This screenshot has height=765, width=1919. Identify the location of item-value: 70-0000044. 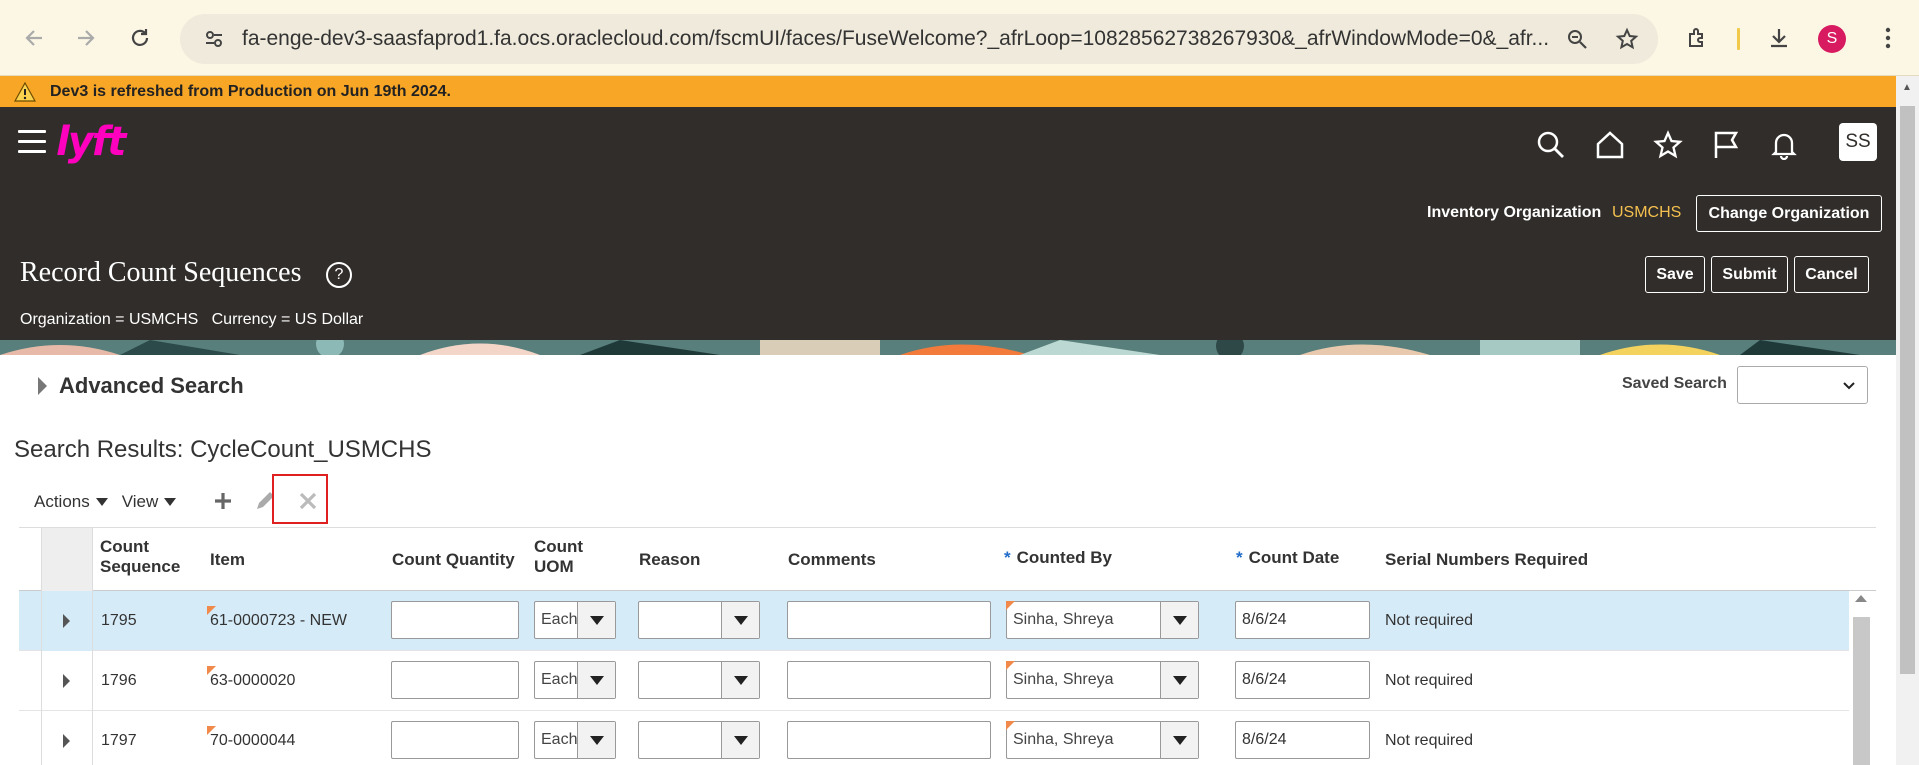
(253, 740).